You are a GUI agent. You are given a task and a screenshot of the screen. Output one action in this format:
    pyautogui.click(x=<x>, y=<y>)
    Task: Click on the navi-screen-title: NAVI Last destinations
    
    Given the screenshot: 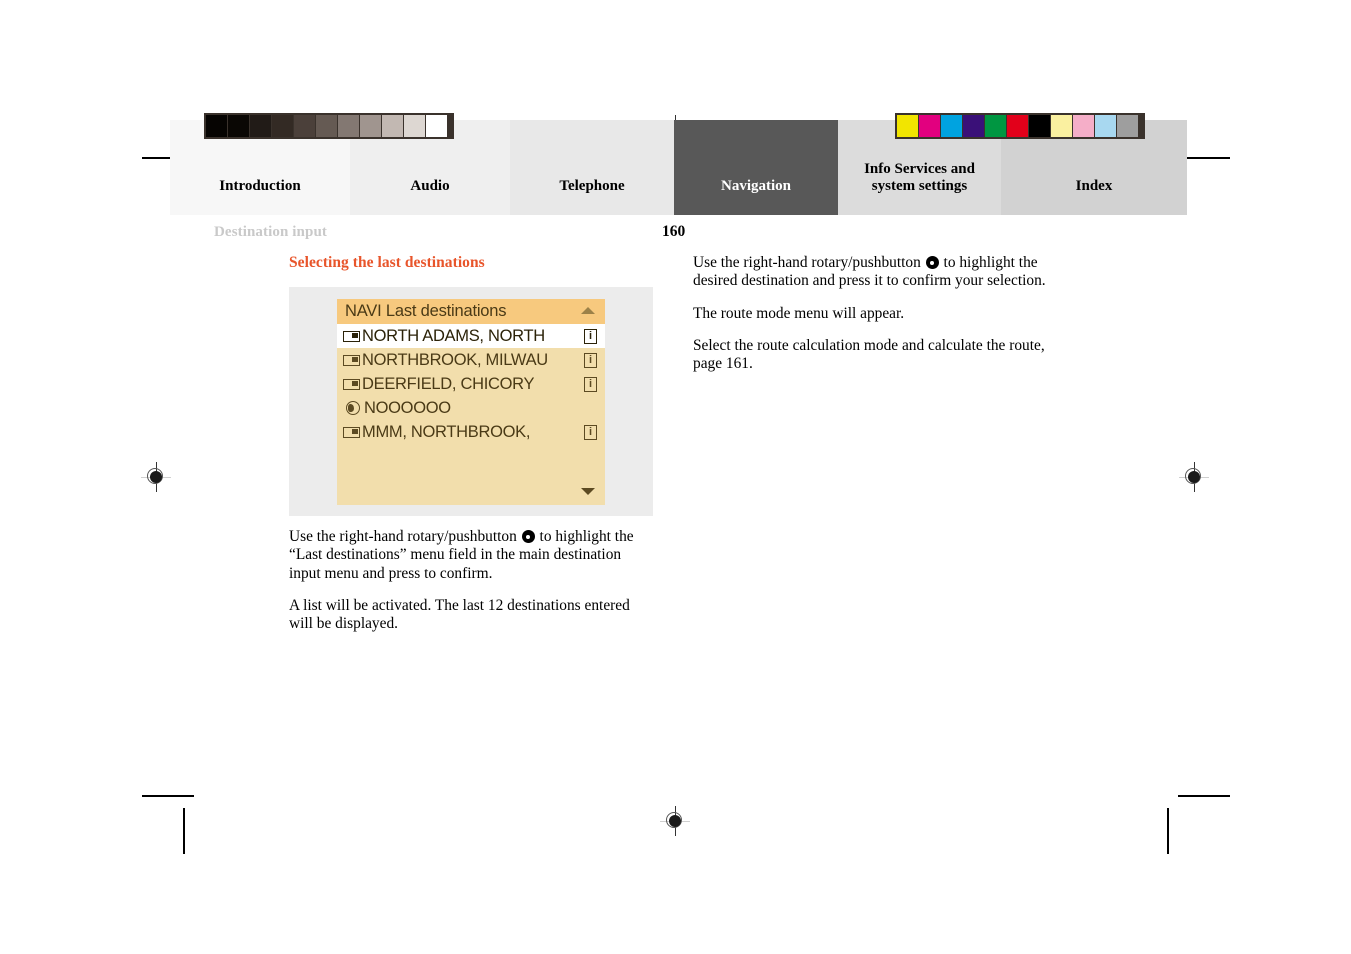 What is the action you would take?
    pyautogui.click(x=426, y=311)
    